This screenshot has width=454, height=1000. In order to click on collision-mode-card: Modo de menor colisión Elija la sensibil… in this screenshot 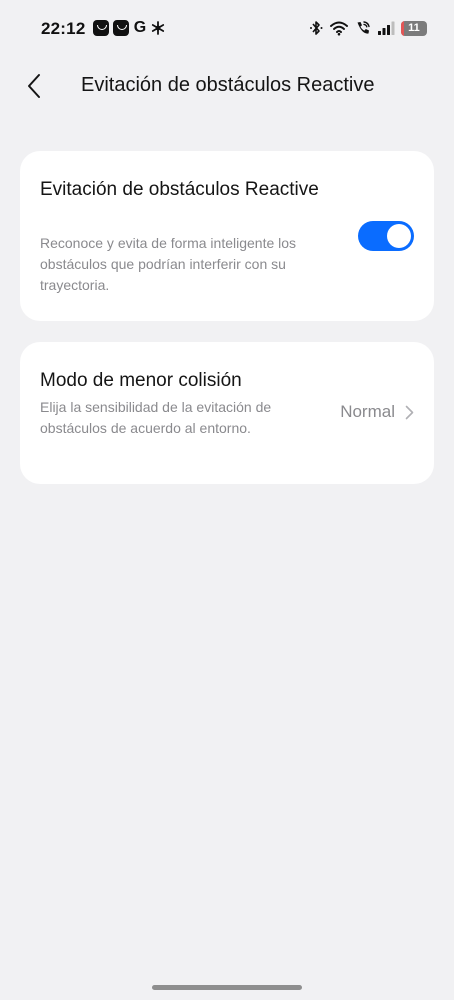, I will do `click(227, 413)`.